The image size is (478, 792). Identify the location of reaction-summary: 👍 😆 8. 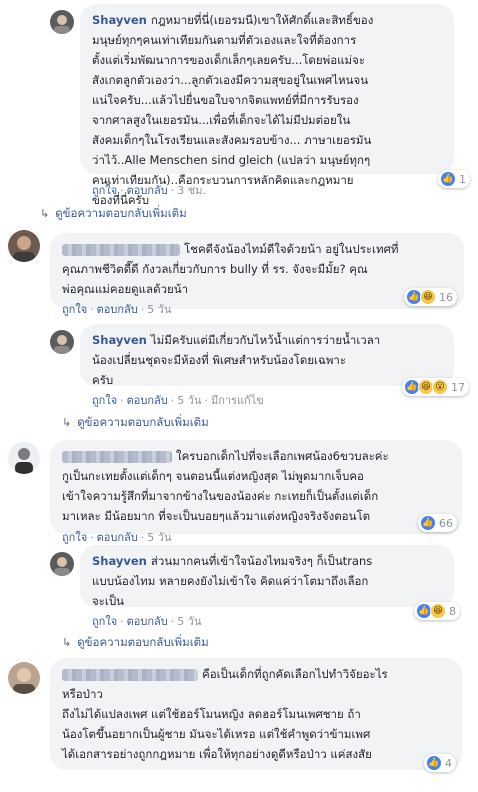
(437, 611).